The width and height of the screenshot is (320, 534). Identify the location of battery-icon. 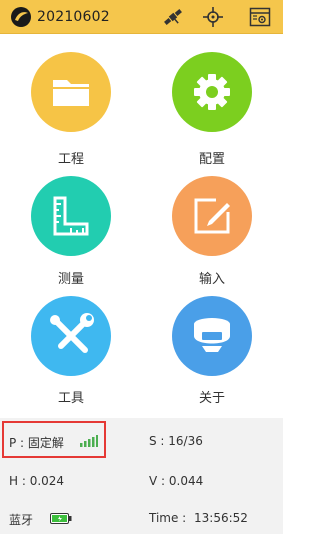
(61, 518).